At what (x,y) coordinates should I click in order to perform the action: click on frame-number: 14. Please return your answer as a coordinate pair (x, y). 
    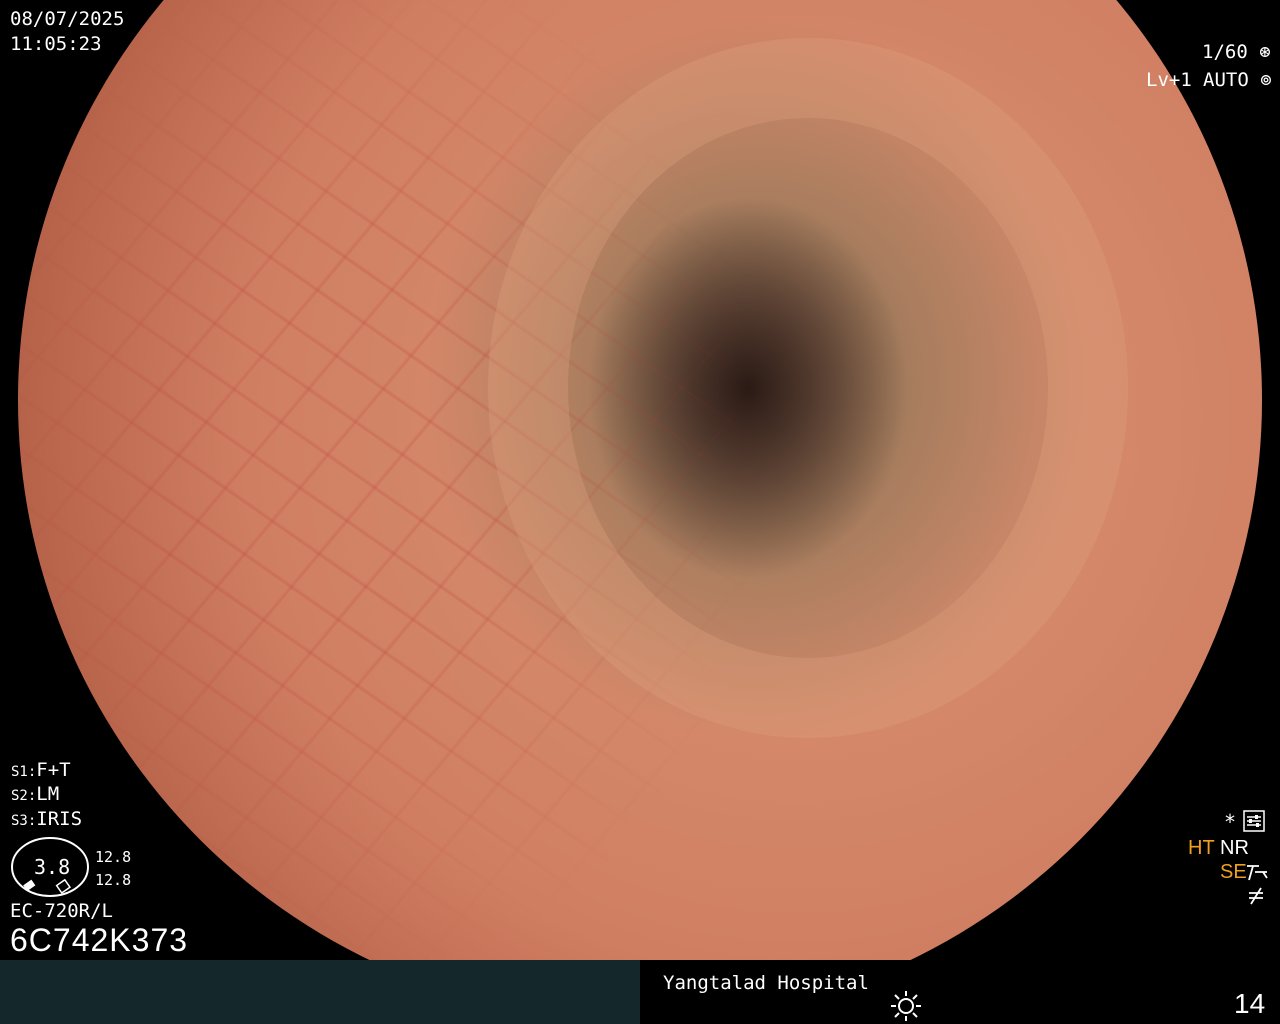
    Looking at the image, I should click on (1250, 1003).